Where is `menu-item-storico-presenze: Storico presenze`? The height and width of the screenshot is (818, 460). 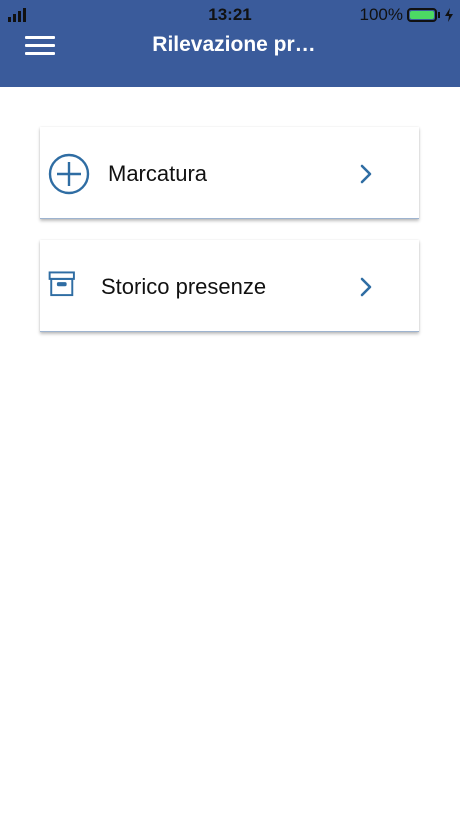
menu-item-storico-presenze: Storico presenze is located at coordinates (229, 286).